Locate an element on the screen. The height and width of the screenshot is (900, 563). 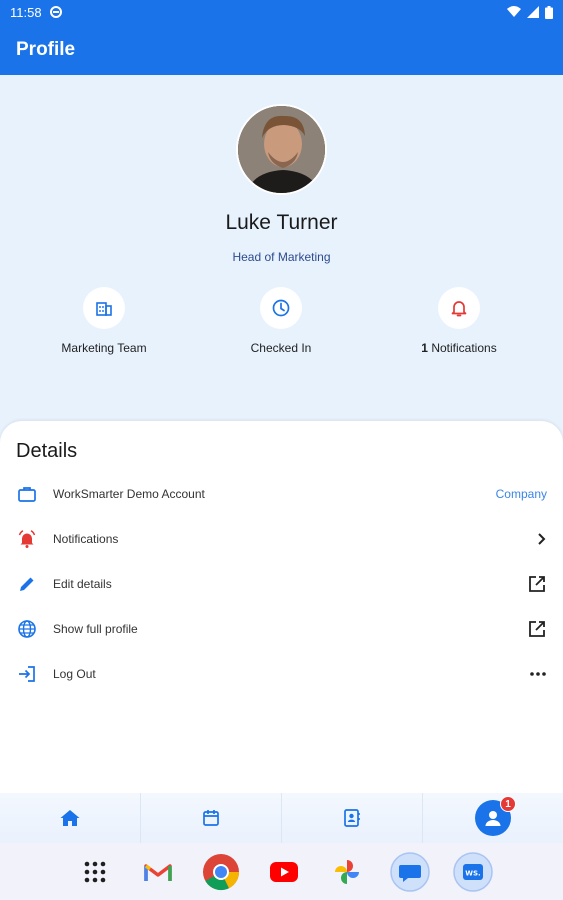
company-link: Company is located at coordinates (521, 494).